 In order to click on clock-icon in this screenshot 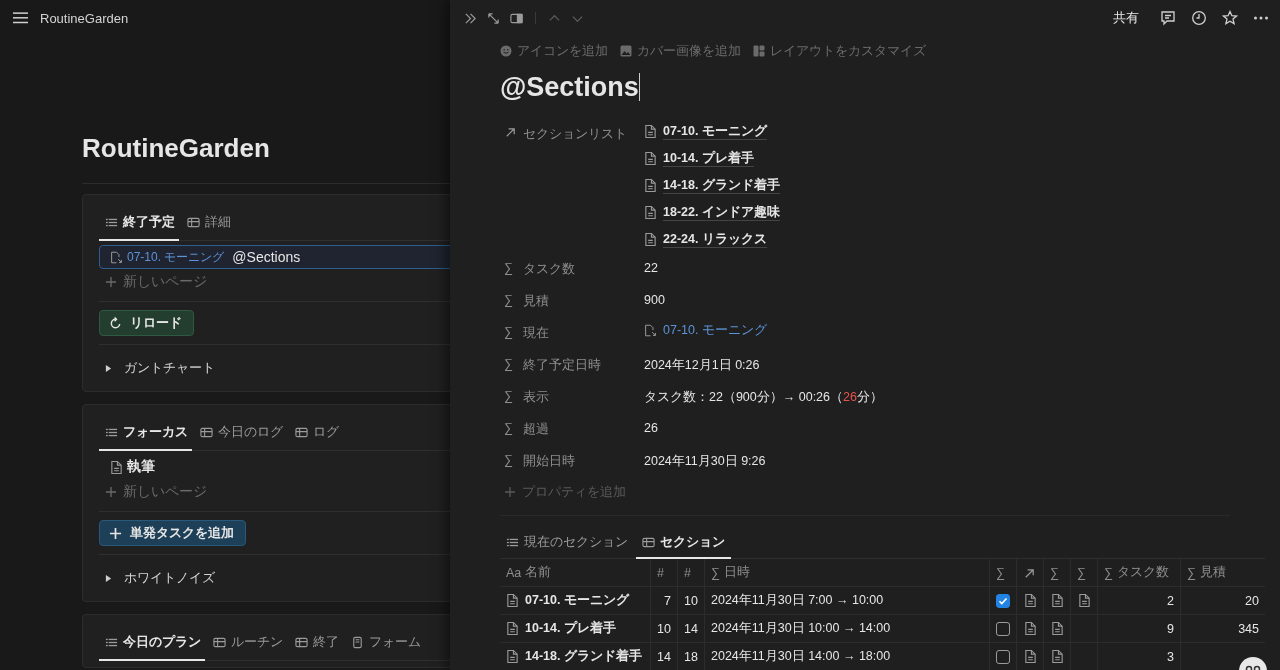, I will do `click(1199, 18)`.